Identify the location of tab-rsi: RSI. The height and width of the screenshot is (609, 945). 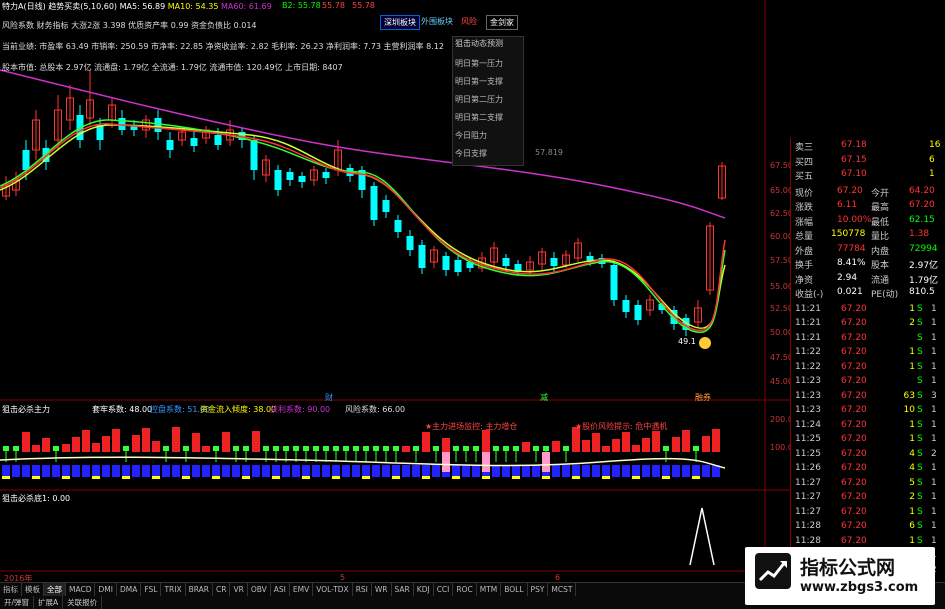
(362, 589).